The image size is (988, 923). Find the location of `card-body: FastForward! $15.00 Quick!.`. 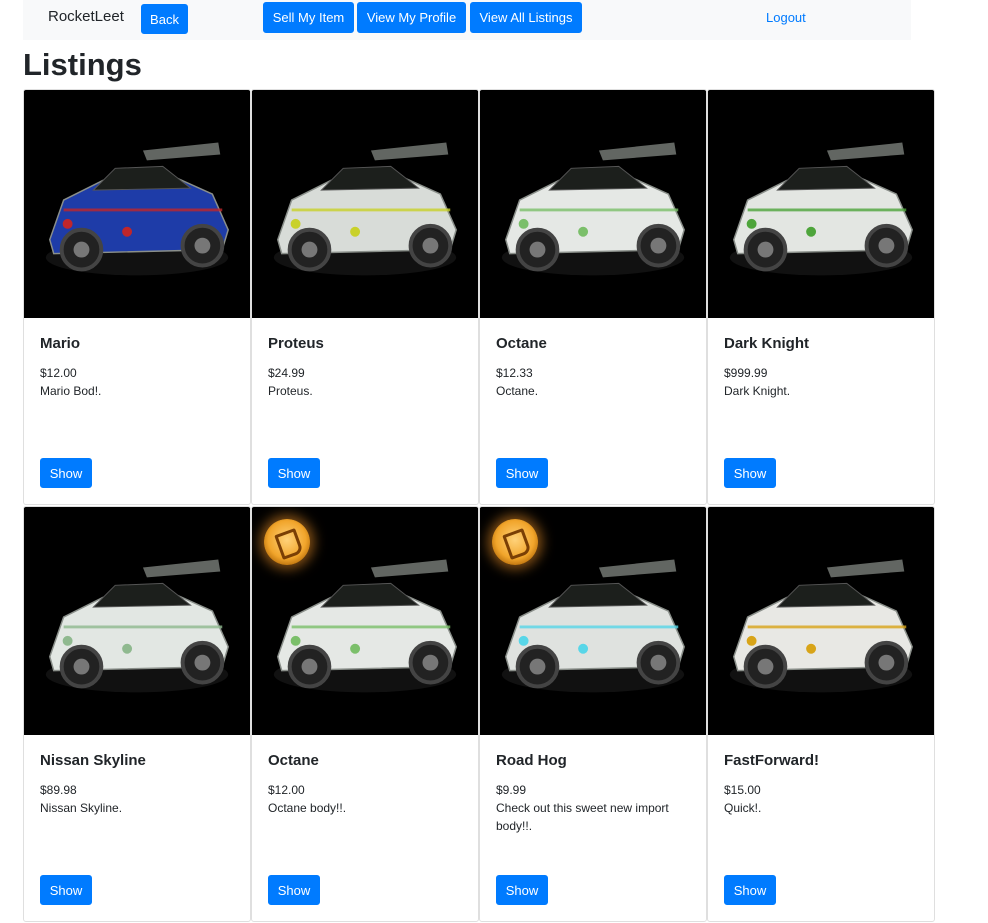

card-body: FastForward! $15.00 Quick!. is located at coordinates (821, 776).